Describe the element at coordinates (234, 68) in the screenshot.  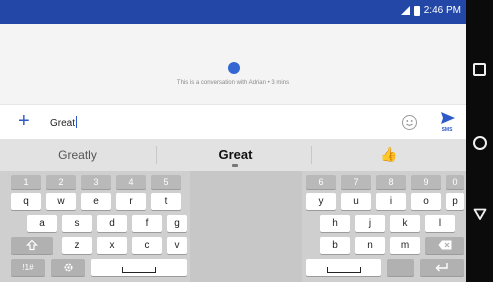
I see `contact-avatar` at that location.